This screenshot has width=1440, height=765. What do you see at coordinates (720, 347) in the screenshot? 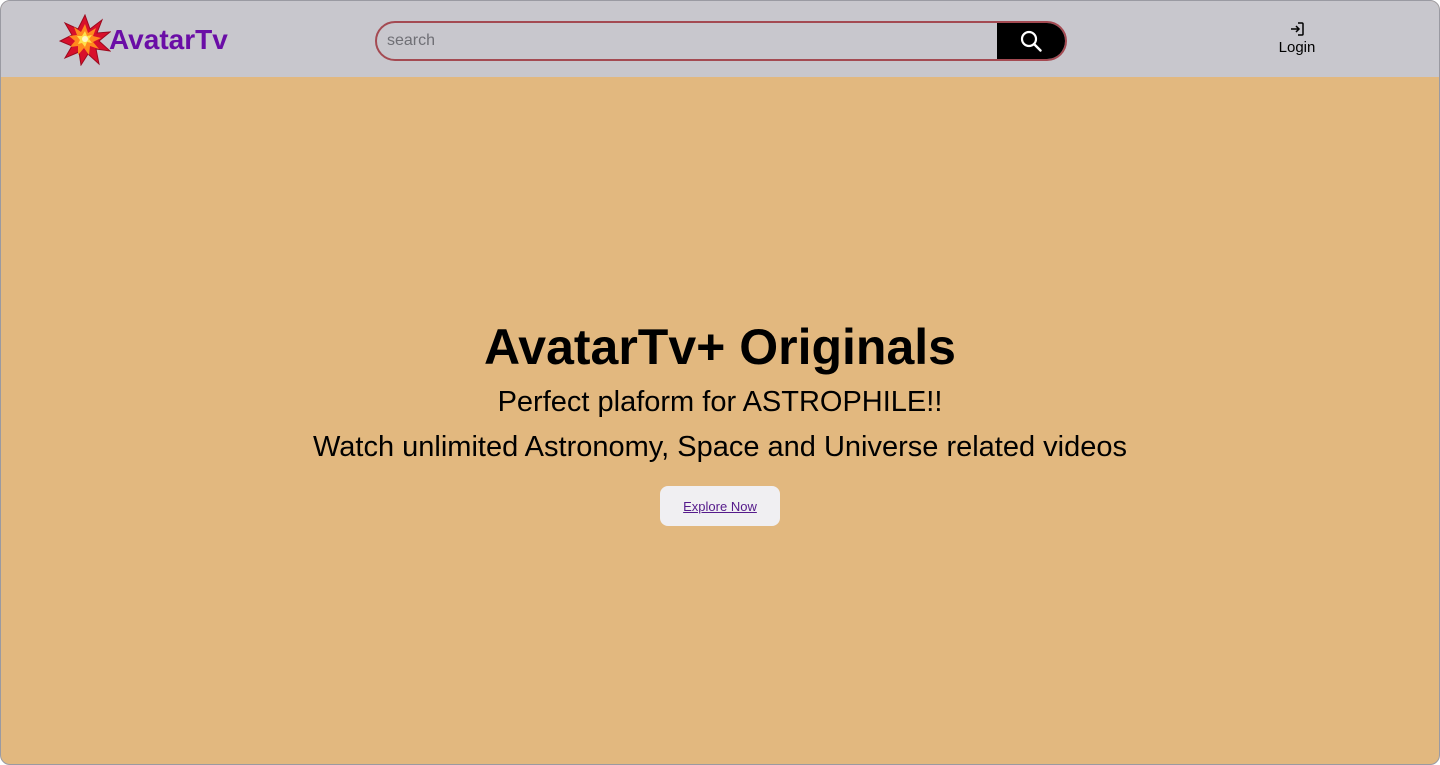
I see `hero-title: AvatarTv+ Originals` at bounding box center [720, 347].